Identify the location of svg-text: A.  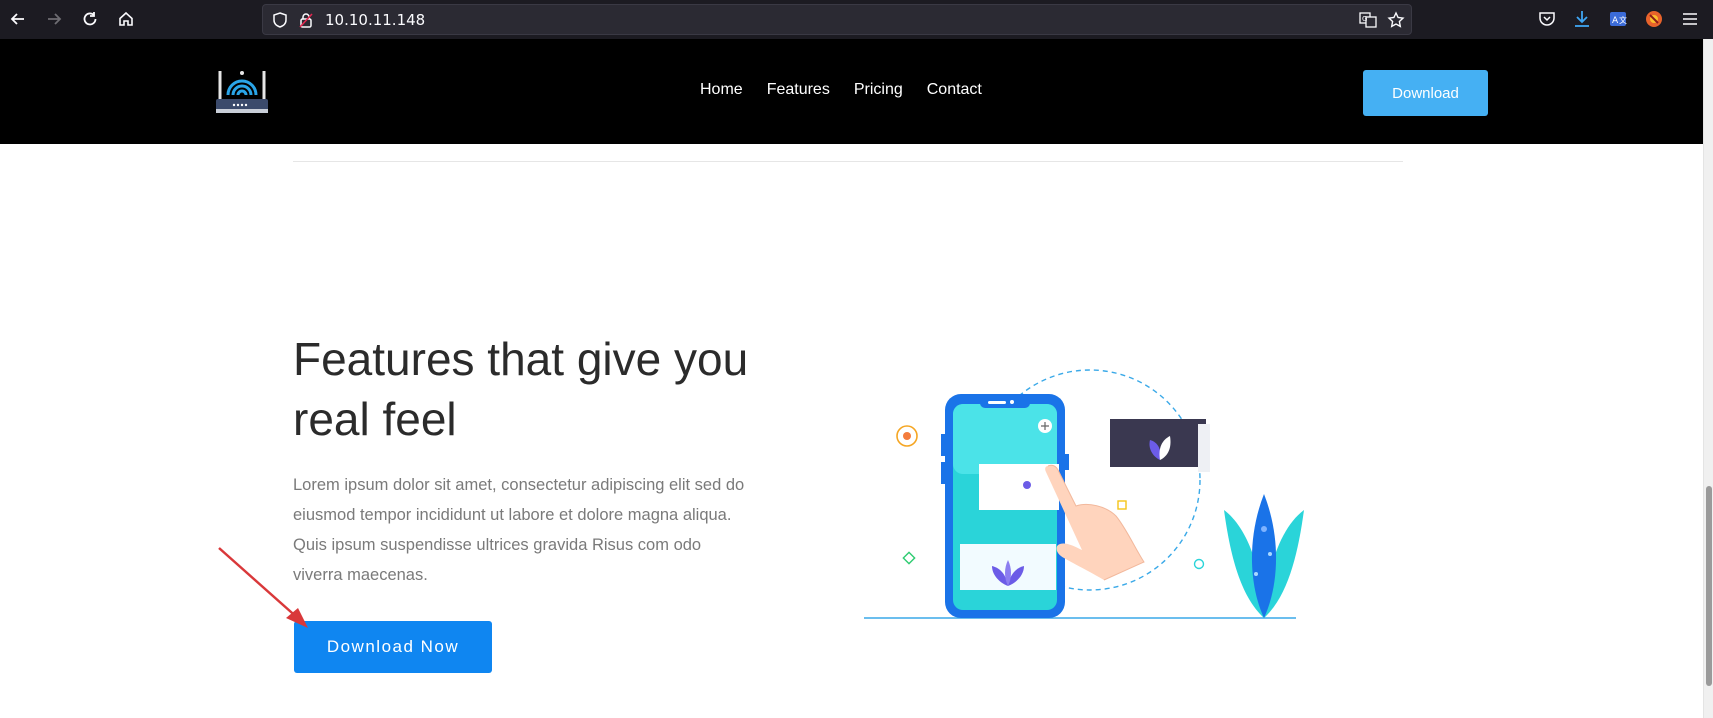
(1615, 21).